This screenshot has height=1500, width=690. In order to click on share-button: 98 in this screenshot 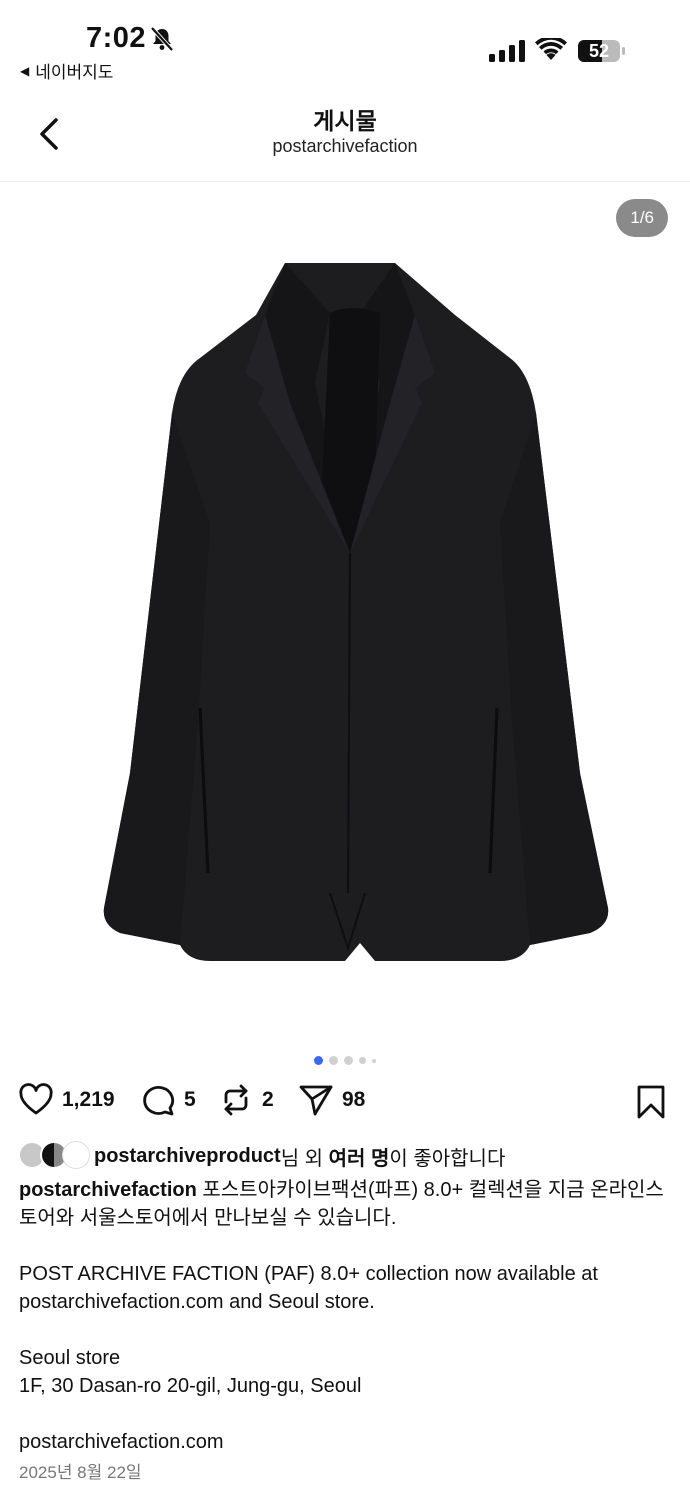, I will do `click(331, 1100)`.